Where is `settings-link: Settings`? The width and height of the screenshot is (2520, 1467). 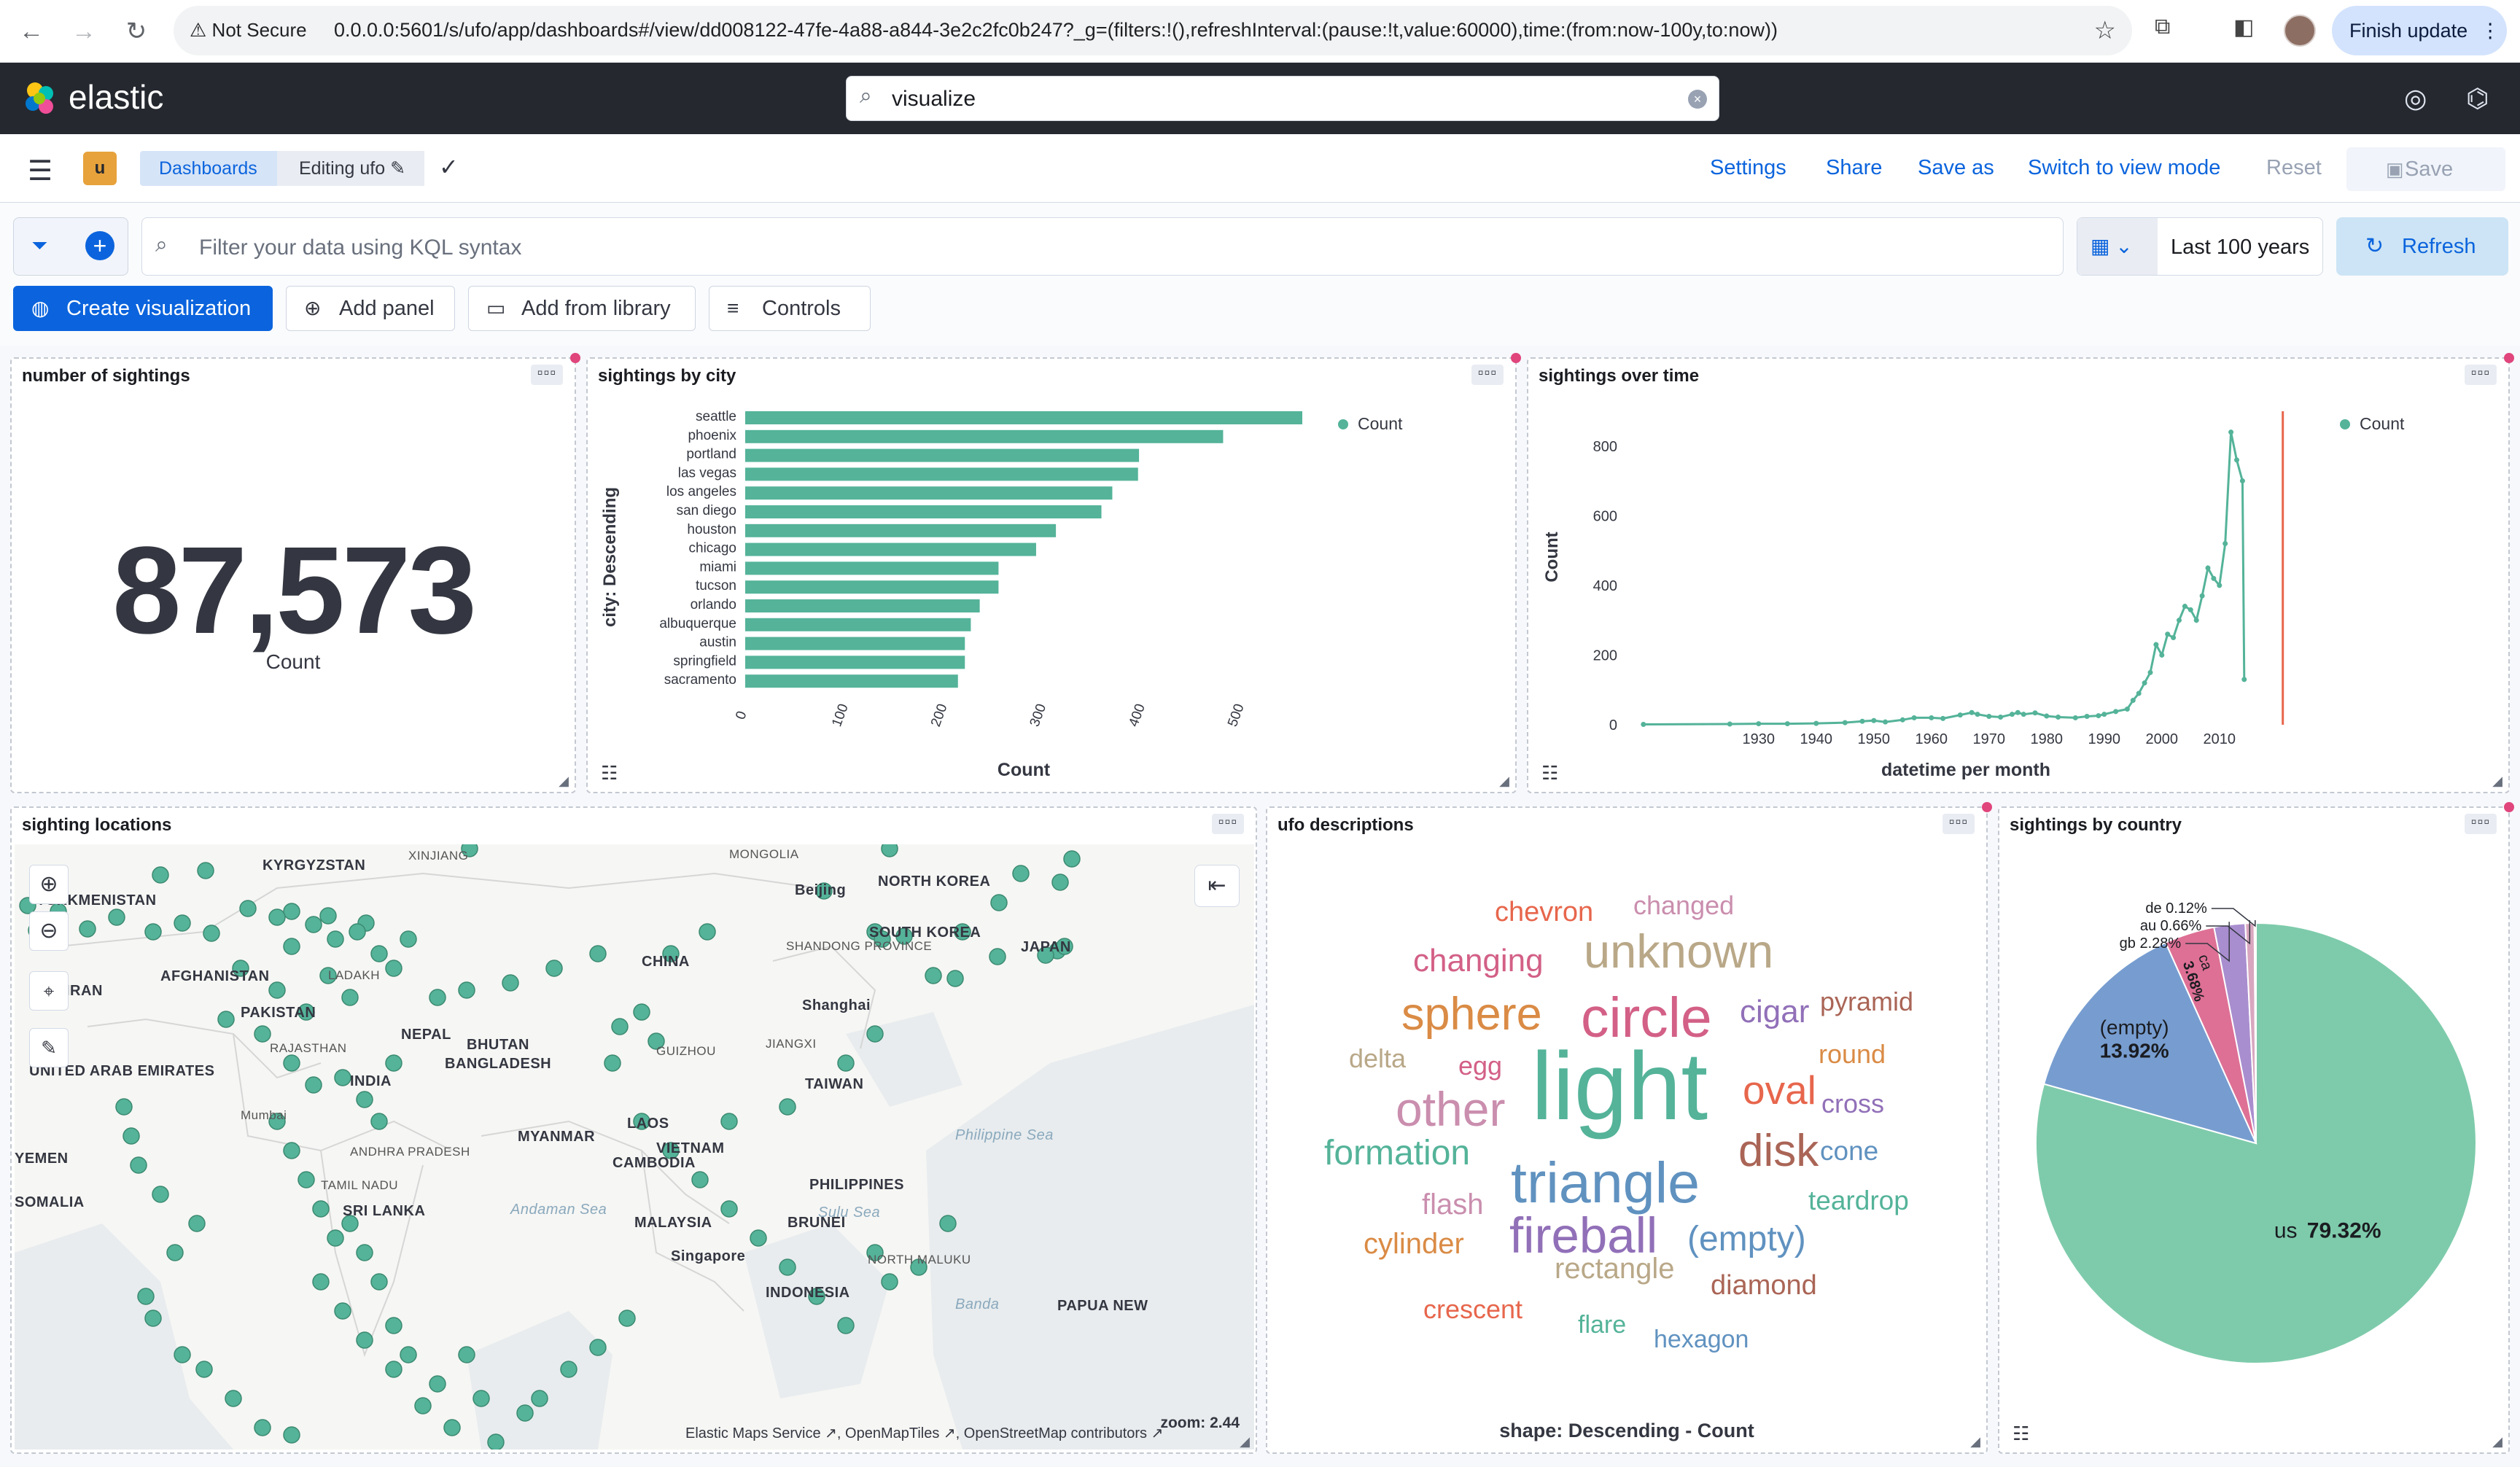 settings-link: Settings is located at coordinates (1748, 168).